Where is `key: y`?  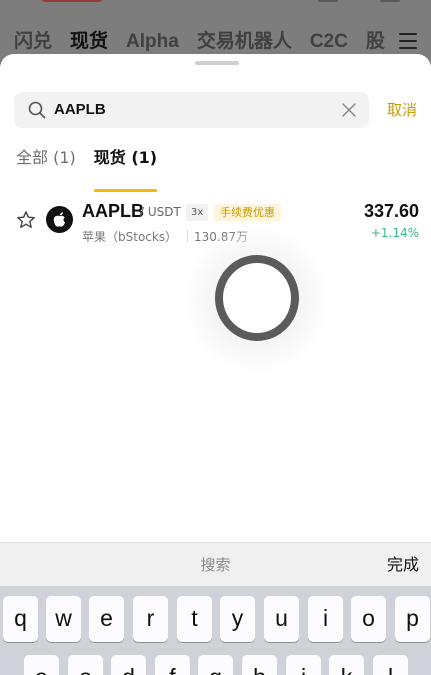 key: y is located at coordinates (237, 619).